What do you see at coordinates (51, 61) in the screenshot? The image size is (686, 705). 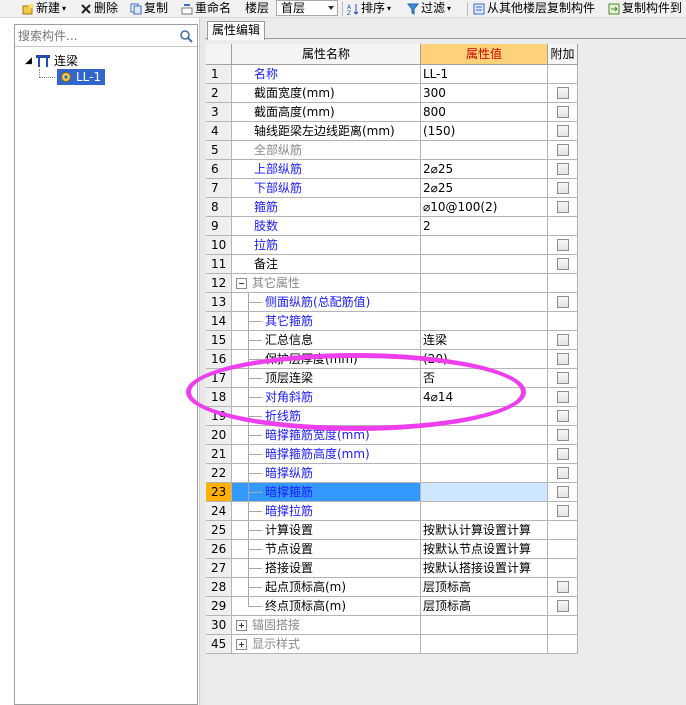 I see `tree-node-lianliang: ◢ 连梁` at bounding box center [51, 61].